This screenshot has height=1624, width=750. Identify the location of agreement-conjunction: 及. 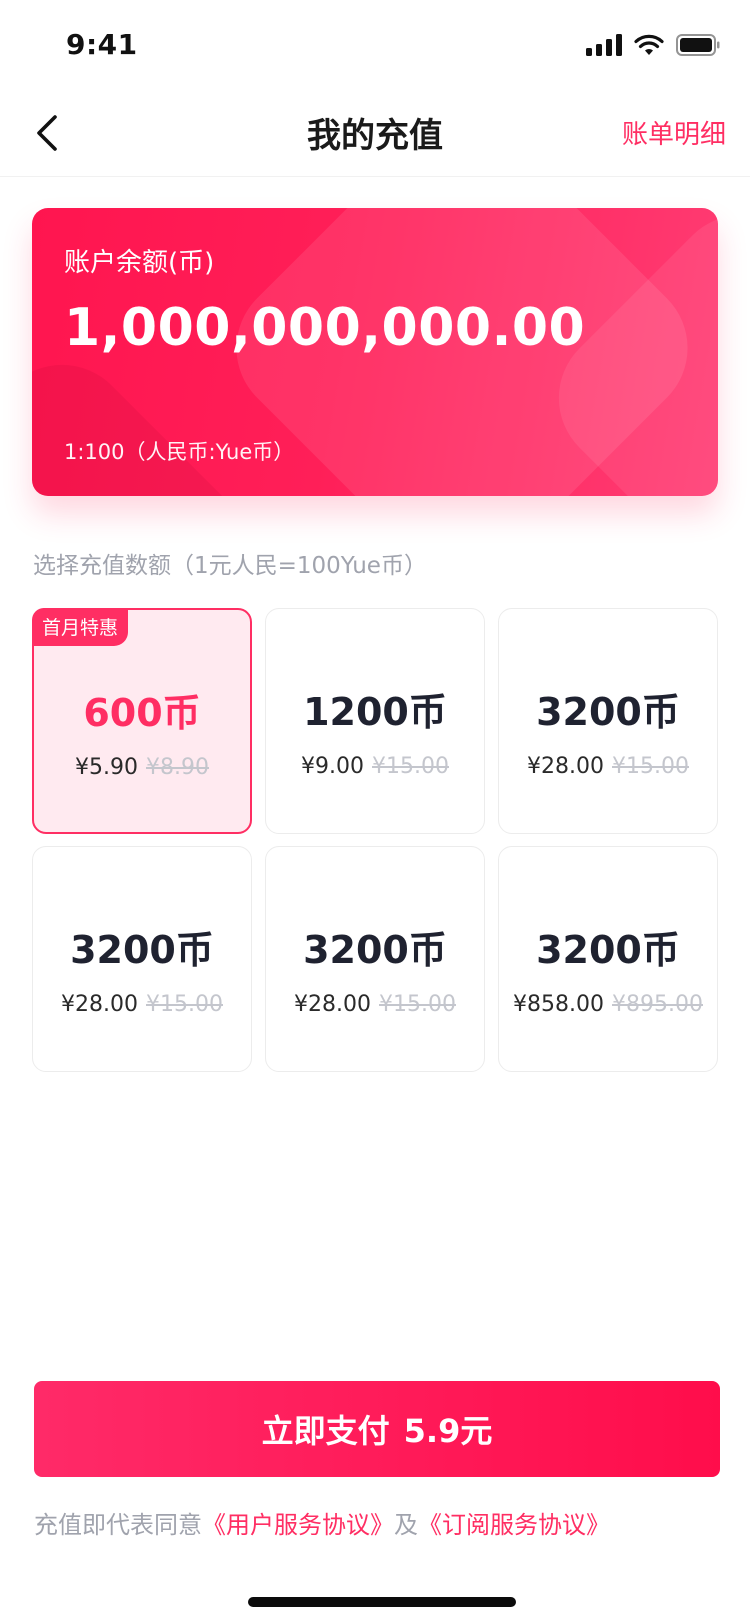
(406, 1525).